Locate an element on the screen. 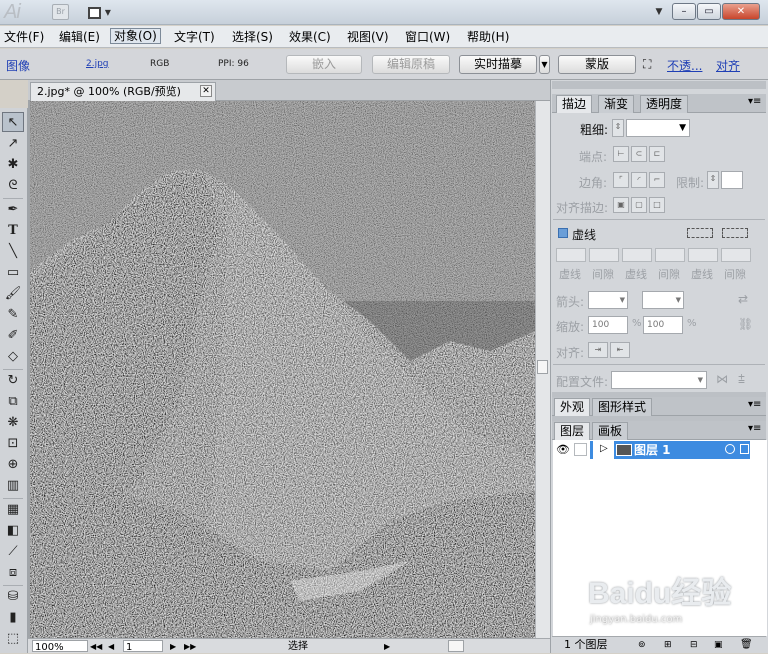 Image resolution: width=768 pixels, height=654 pixels. menu-select: 选择(S) is located at coordinates (252, 37).